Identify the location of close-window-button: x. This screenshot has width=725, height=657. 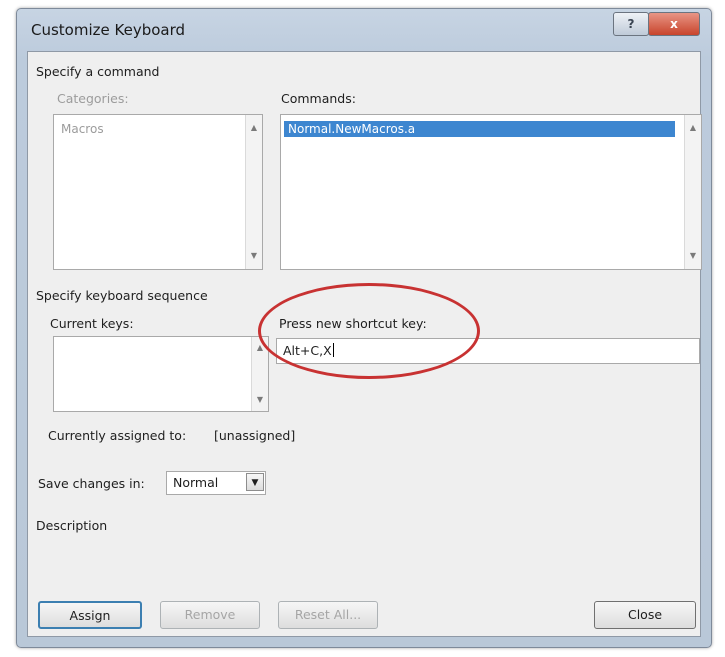
(674, 24).